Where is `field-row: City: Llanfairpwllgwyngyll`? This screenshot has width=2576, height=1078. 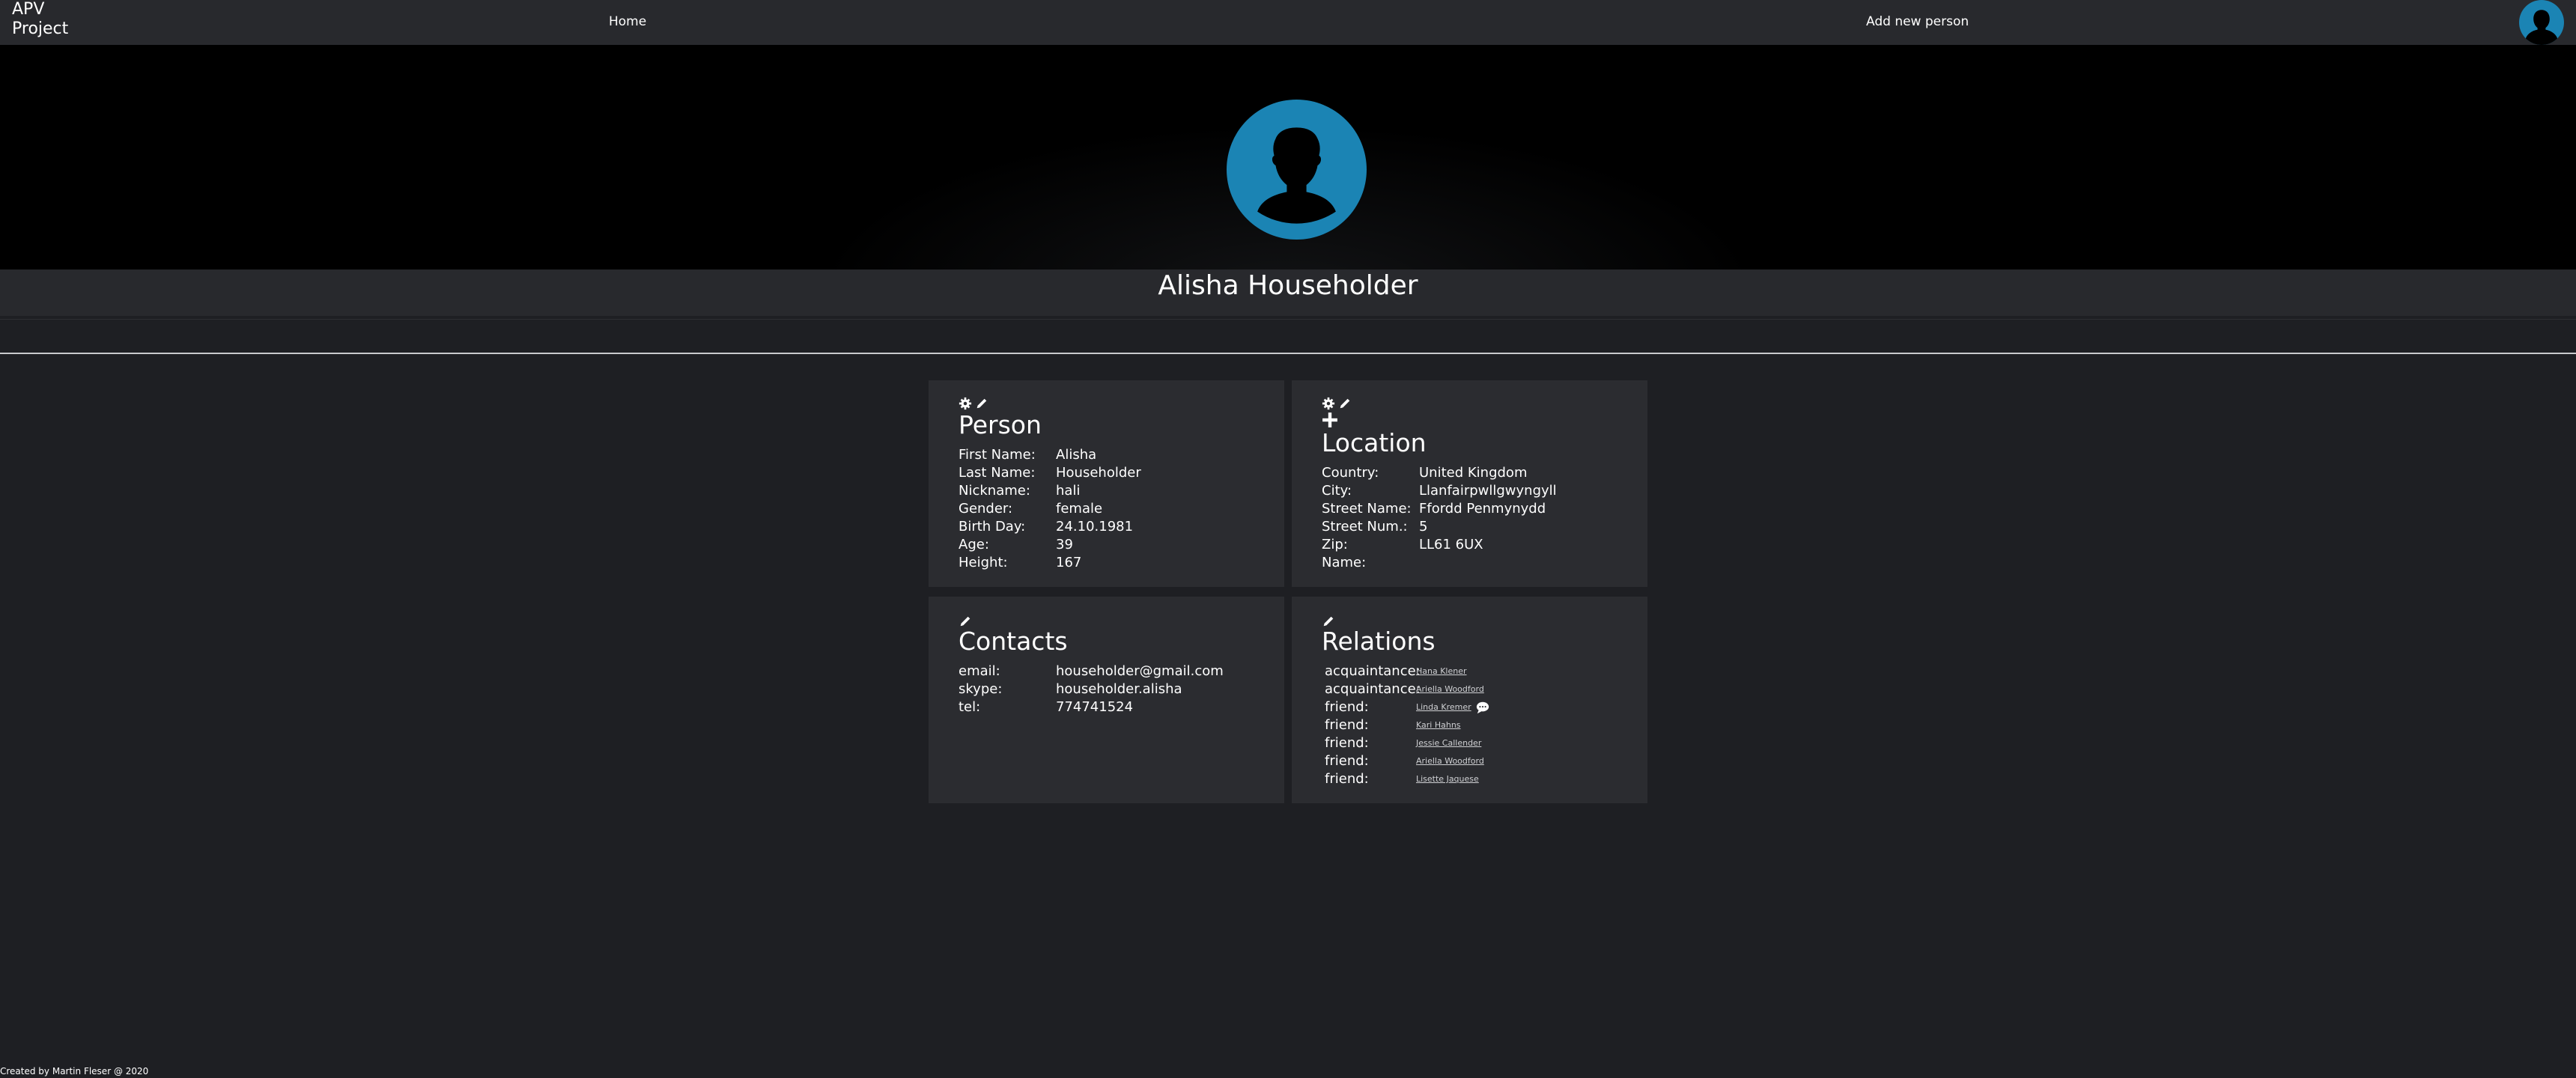
field-row: City: Llanfairpwllgwyngyll is located at coordinates (1439, 491).